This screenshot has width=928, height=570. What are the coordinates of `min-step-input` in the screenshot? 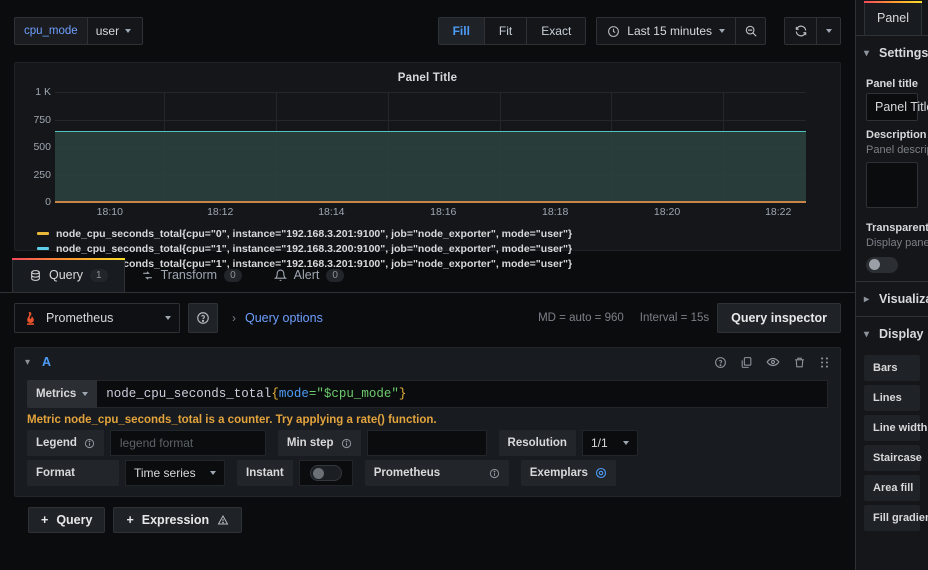 It's located at (426, 443).